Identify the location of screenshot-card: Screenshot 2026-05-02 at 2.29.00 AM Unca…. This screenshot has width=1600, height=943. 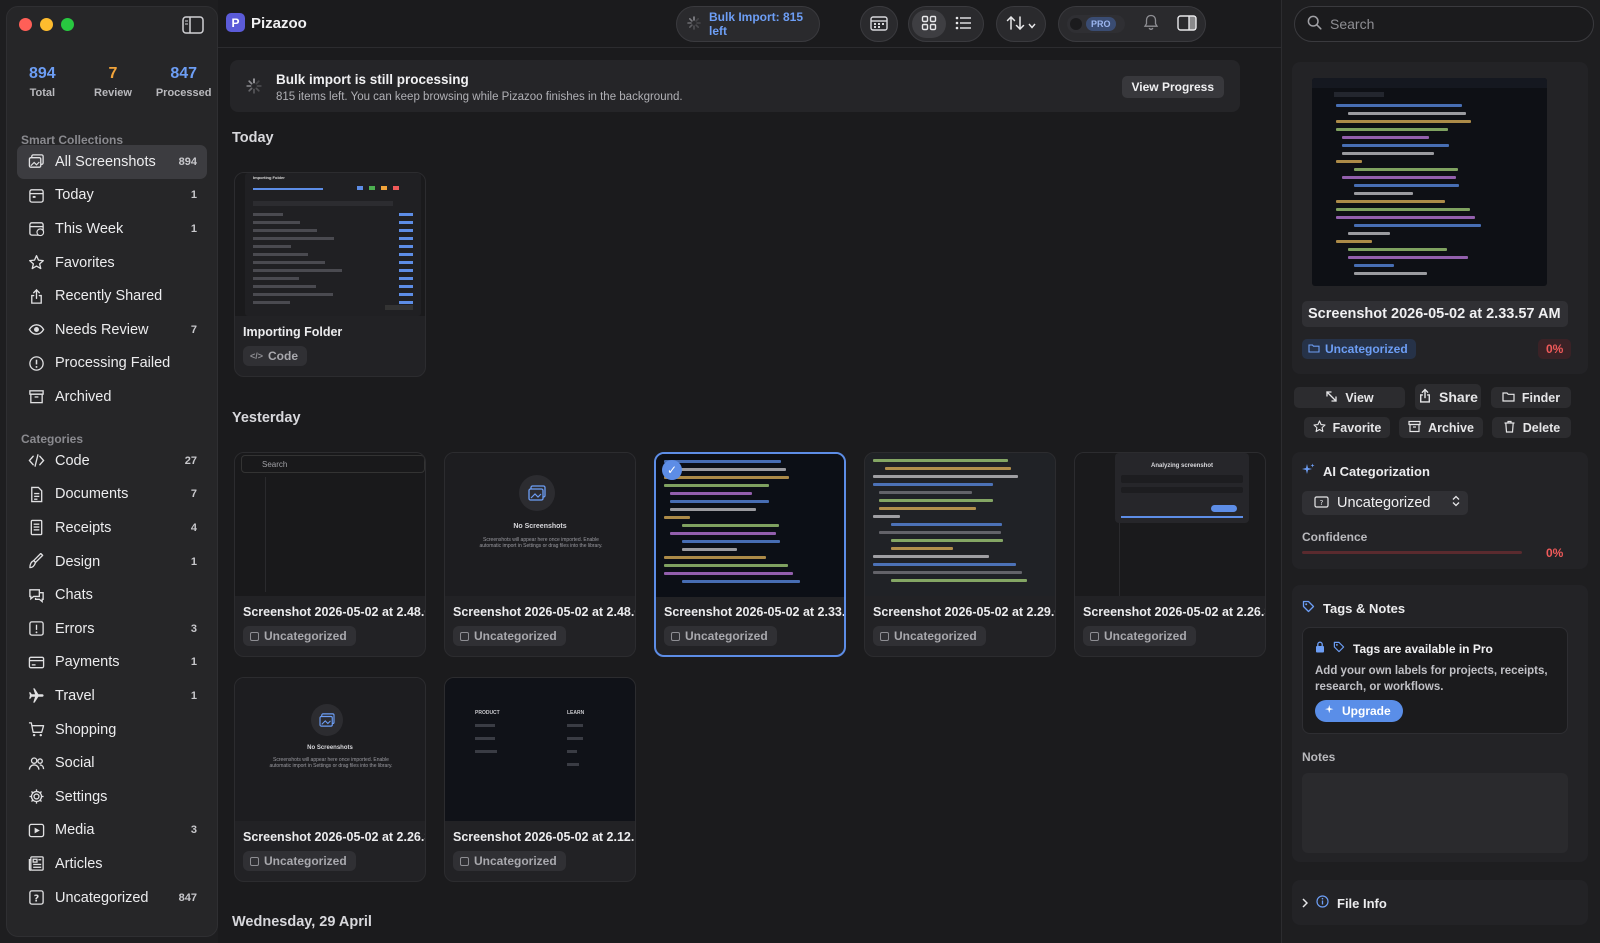
(960, 554).